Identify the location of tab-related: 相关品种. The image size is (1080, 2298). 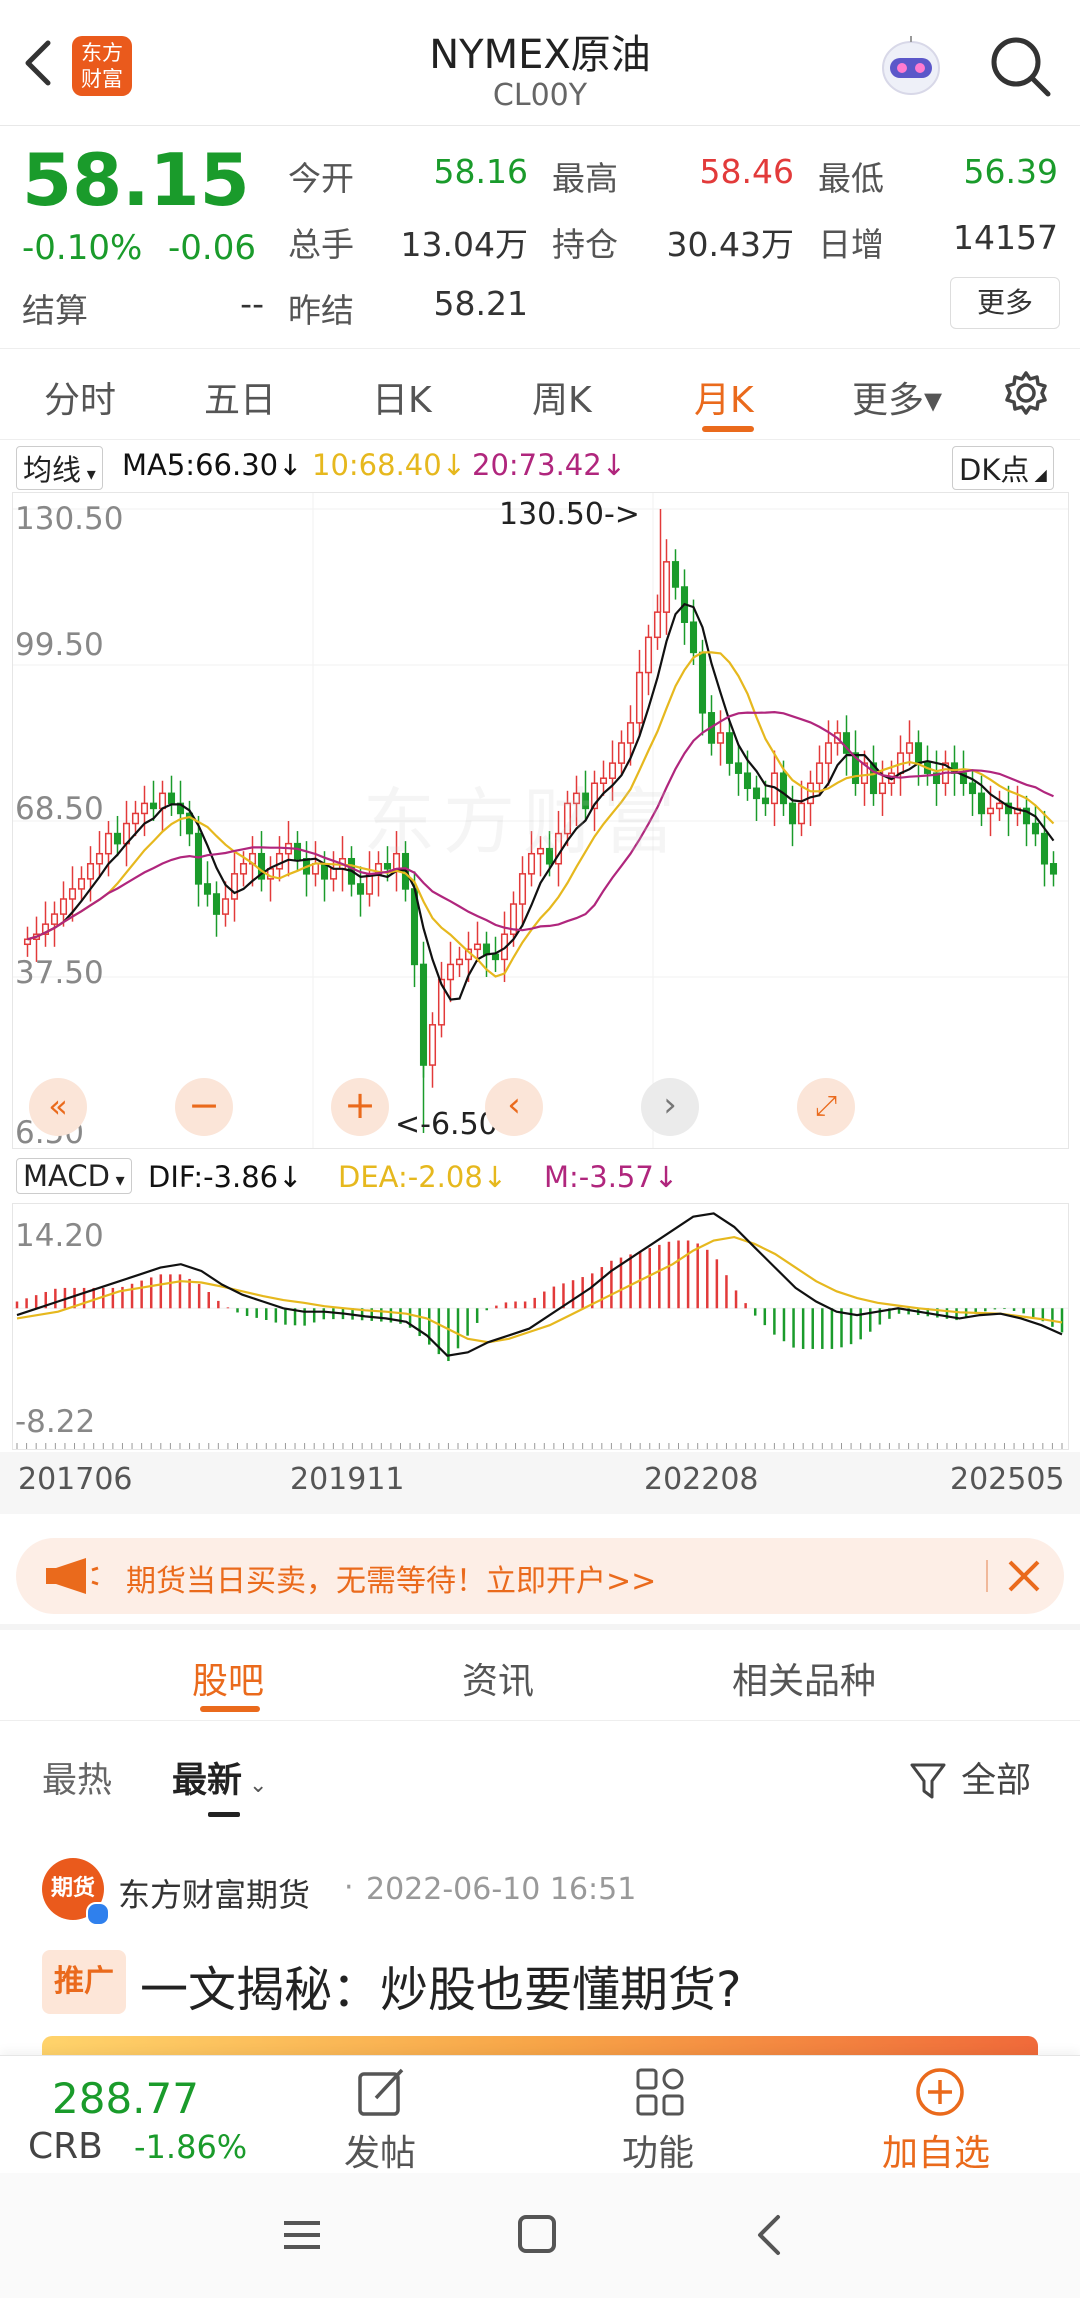
(804, 1678).